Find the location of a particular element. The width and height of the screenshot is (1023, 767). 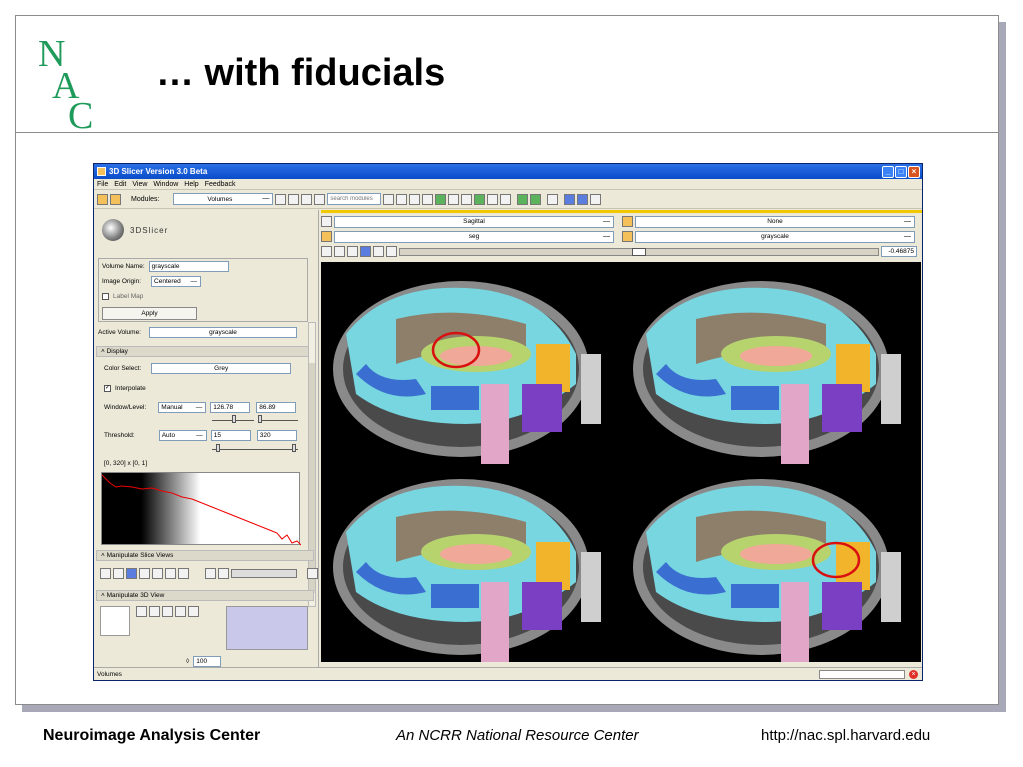

slice-slider is located at coordinates (639, 251).